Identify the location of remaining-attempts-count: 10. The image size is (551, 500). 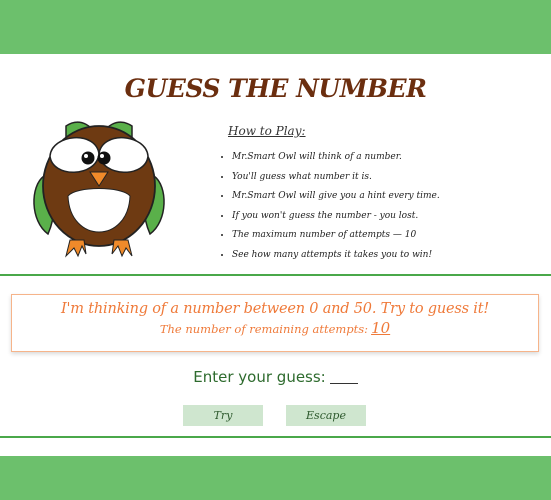
(381, 328).